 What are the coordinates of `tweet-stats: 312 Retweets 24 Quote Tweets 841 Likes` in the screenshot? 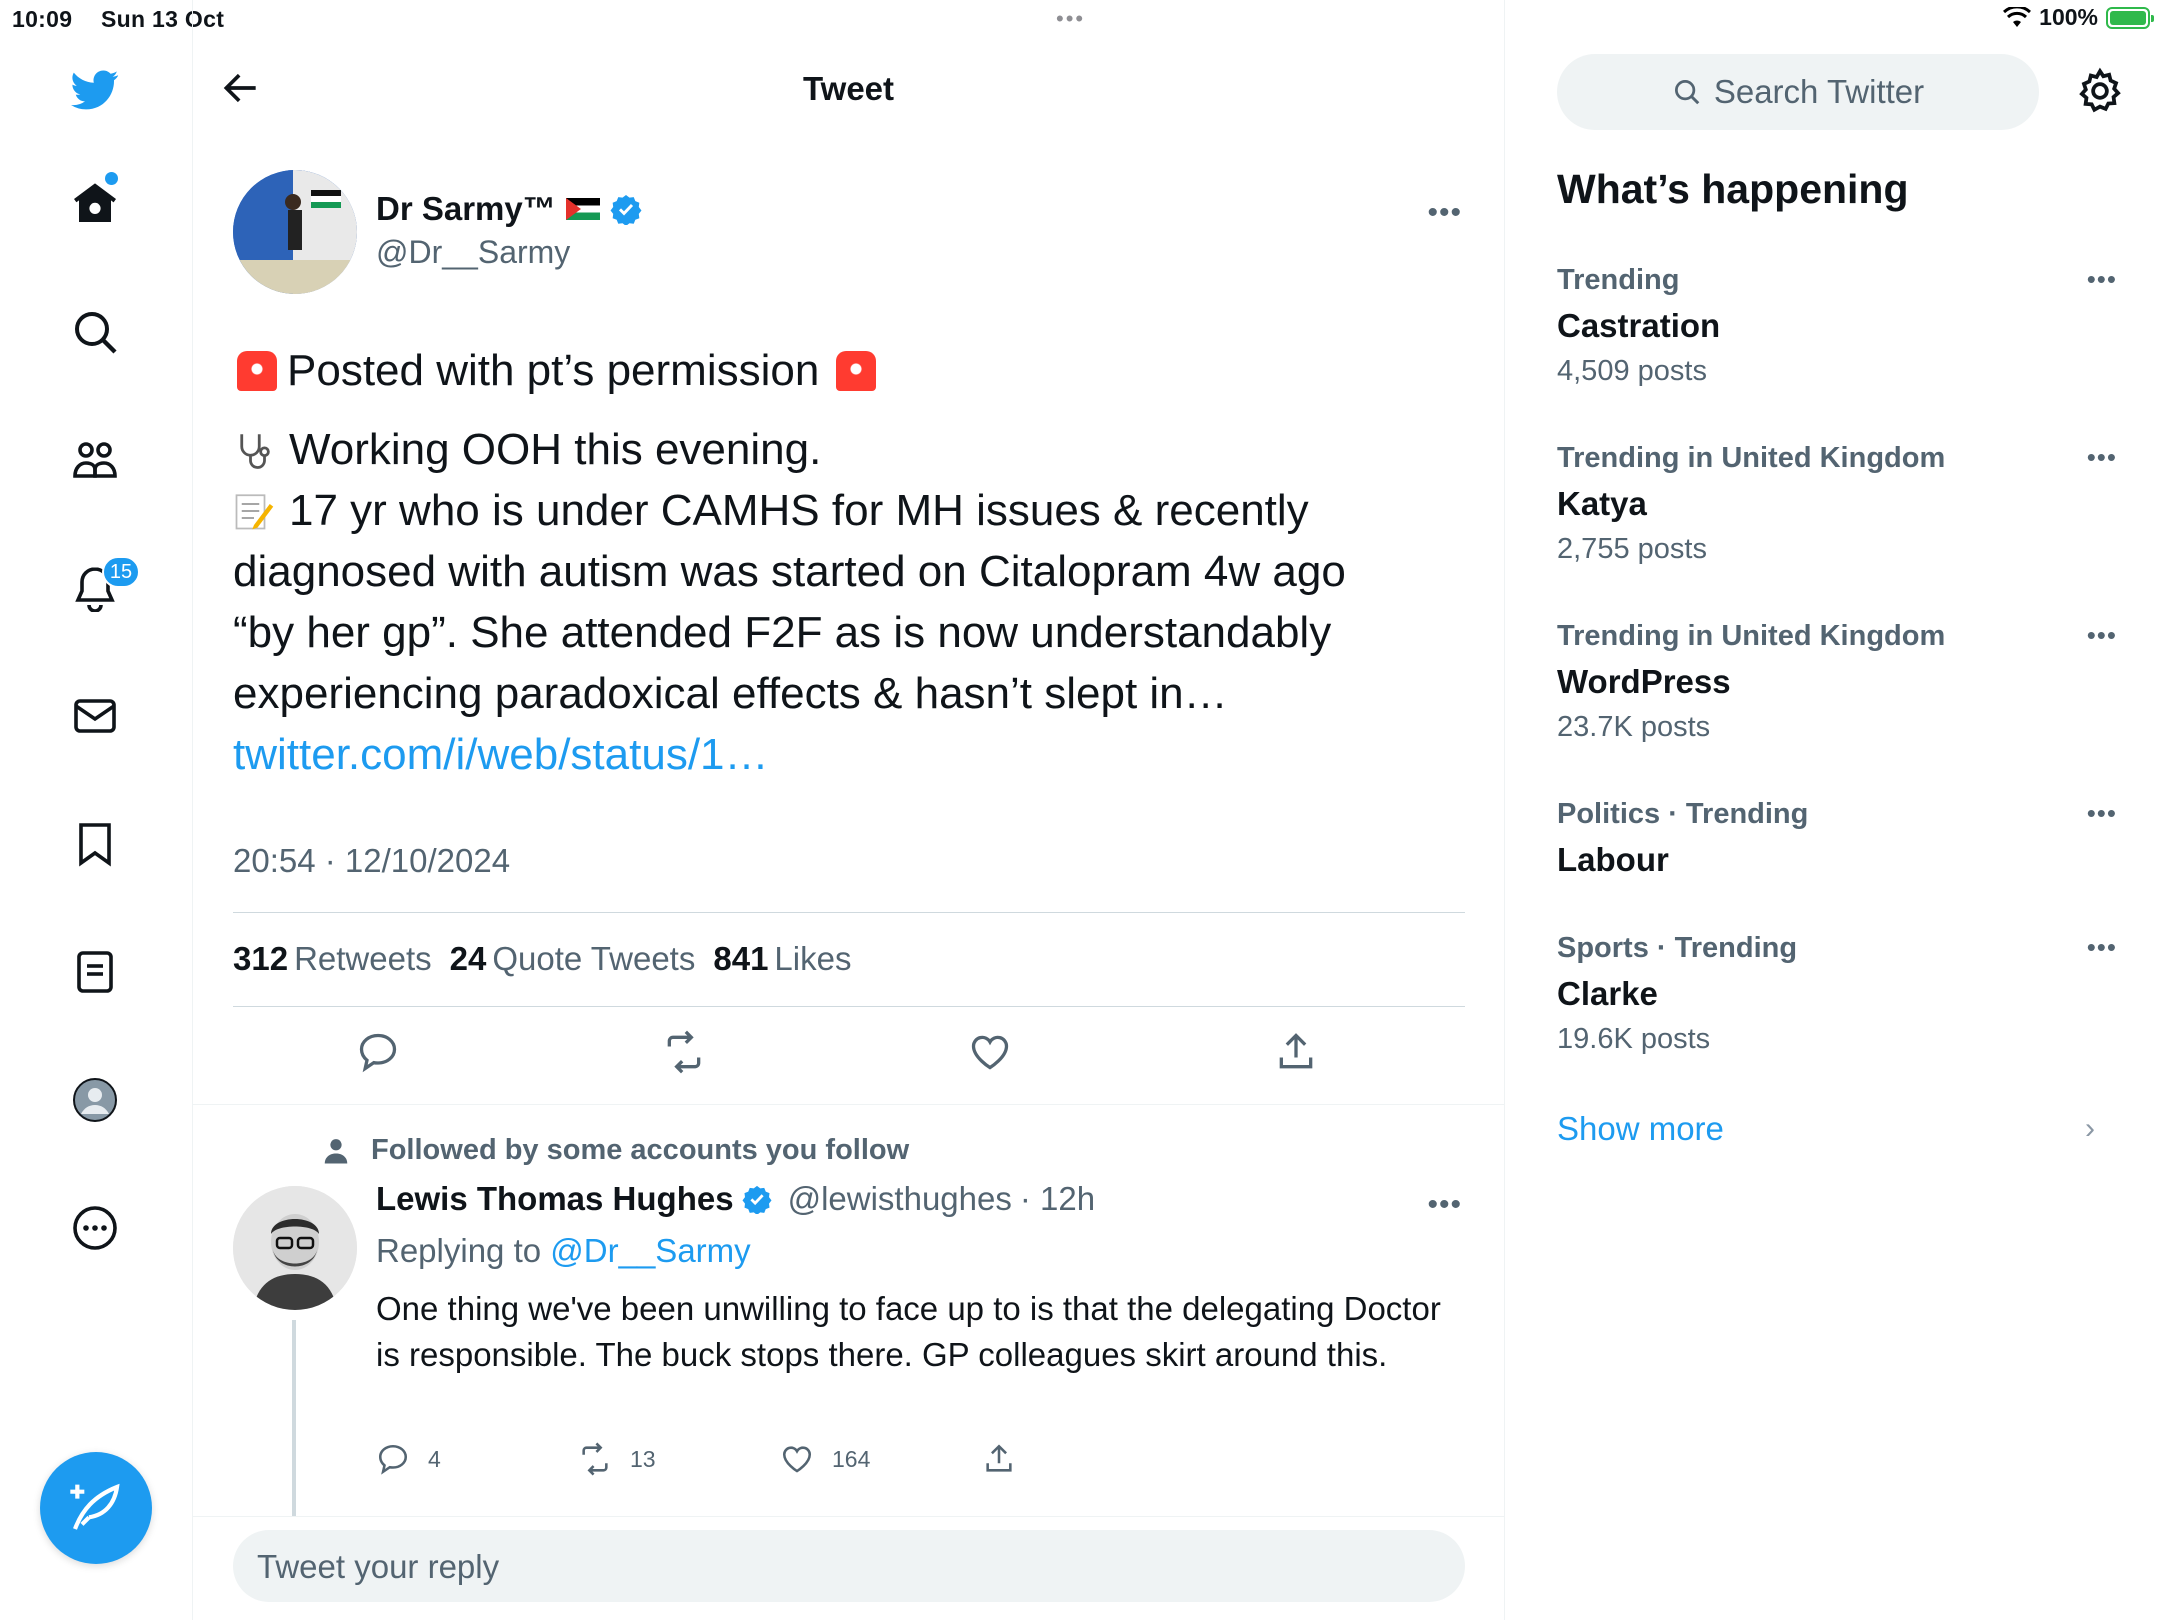 It's located at (542, 959).